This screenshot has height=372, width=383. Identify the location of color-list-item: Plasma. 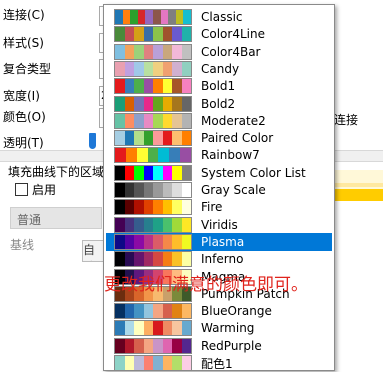
(219, 241).